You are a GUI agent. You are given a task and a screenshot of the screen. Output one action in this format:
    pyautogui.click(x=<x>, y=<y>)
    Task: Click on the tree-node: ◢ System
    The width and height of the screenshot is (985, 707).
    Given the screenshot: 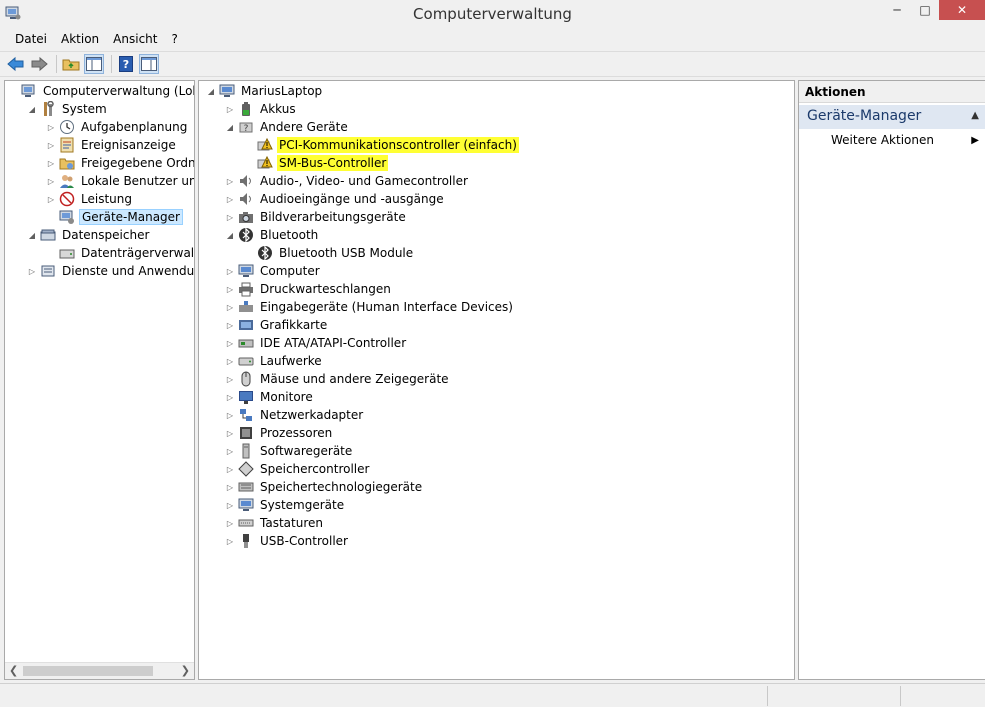 What is the action you would take?
    pyautogui.click(x=67, y=109)
    